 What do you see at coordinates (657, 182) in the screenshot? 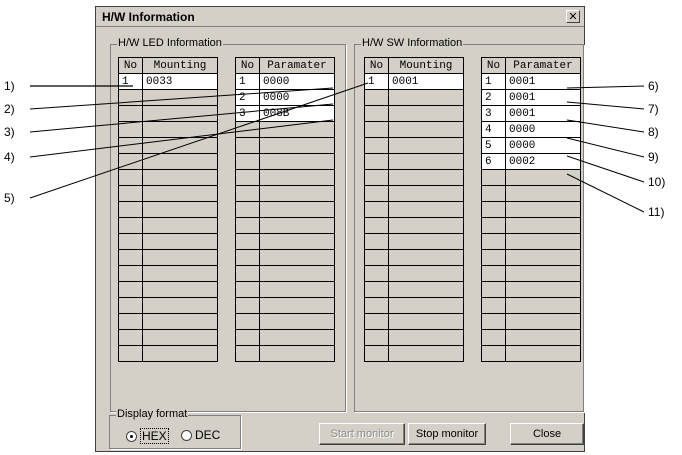
I see `callout-10: 10)` at bounding box center [657, 182].